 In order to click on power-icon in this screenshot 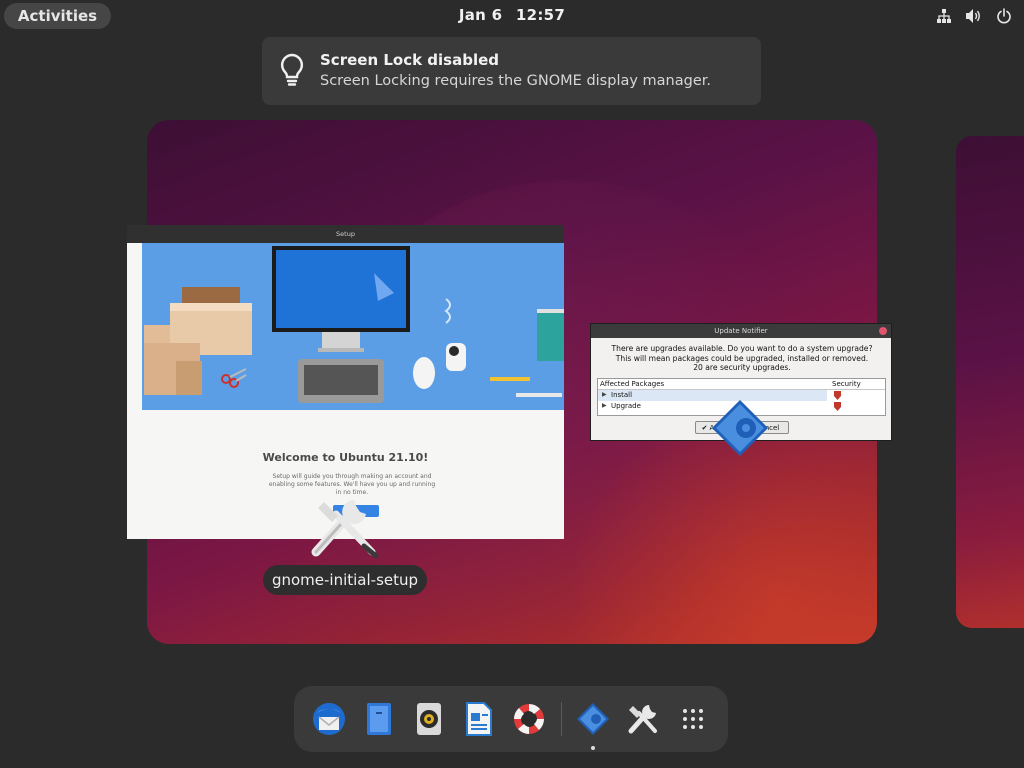, I will do `click(1004, 16)`.